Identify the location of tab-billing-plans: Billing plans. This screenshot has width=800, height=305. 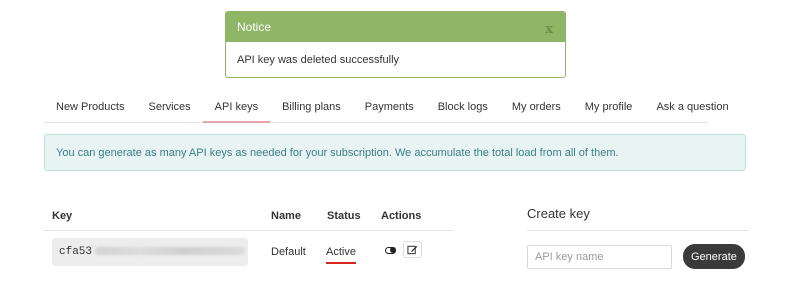
(311, 107).